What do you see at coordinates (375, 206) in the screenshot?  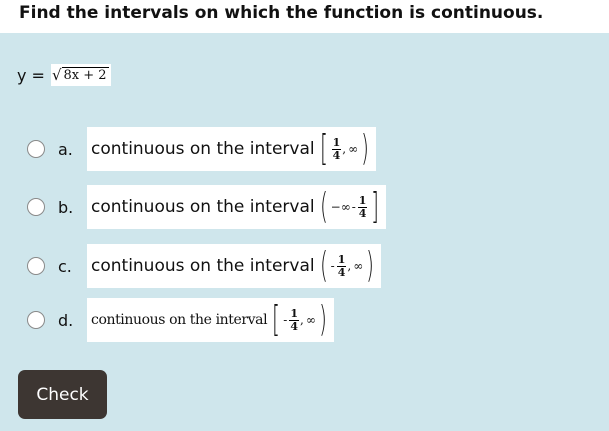 I see `right-bracket: ]` at bounding box center [375, 206].